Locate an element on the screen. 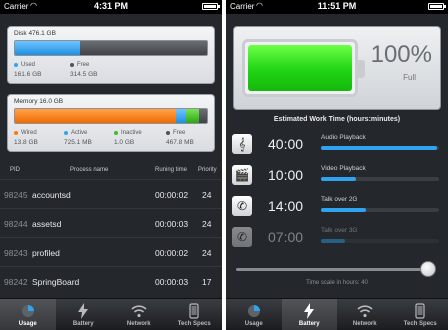  memory-free-segment is located at coordinates (203, 116).